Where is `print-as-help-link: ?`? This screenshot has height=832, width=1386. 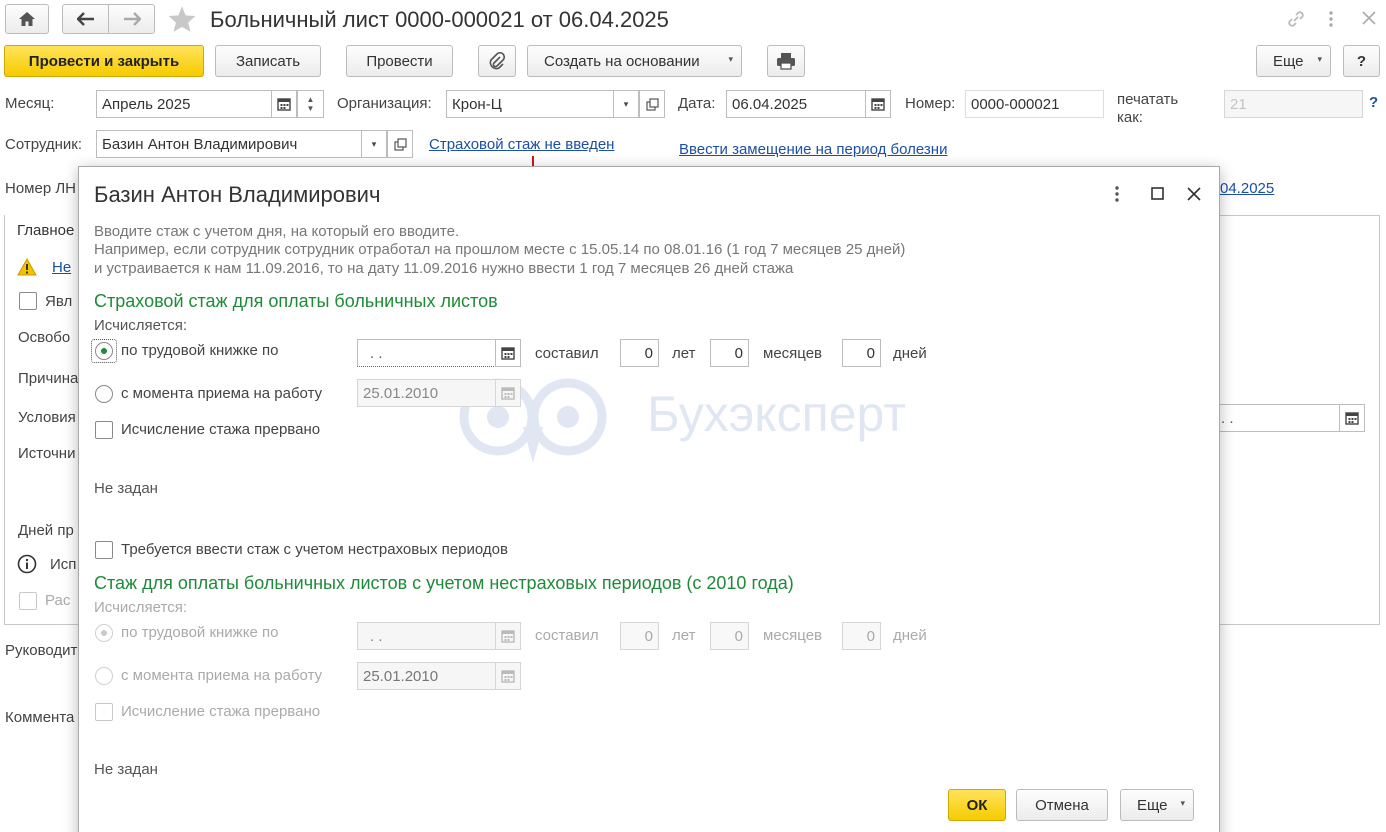 print-as-help-link: ? is located at coordinates (1373, 102).